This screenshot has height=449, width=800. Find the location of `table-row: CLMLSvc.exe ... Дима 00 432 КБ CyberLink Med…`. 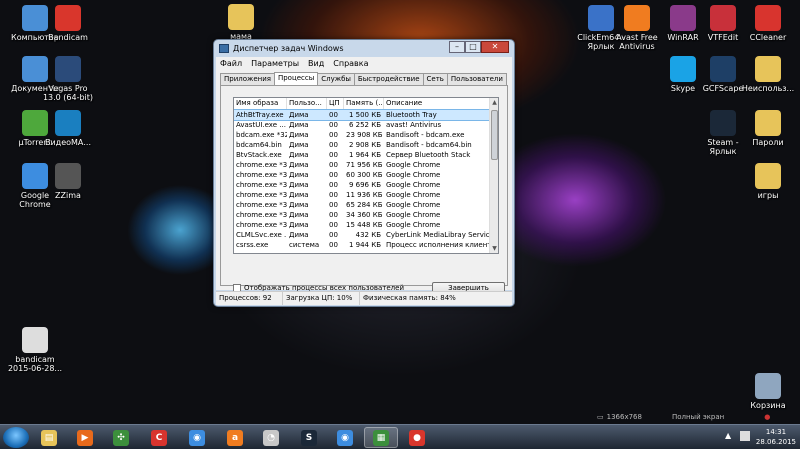

table-row: CLMLSvc.exe ... Дима 00 432 КБ CyberLink Med… is located at coordinates (366, 235).